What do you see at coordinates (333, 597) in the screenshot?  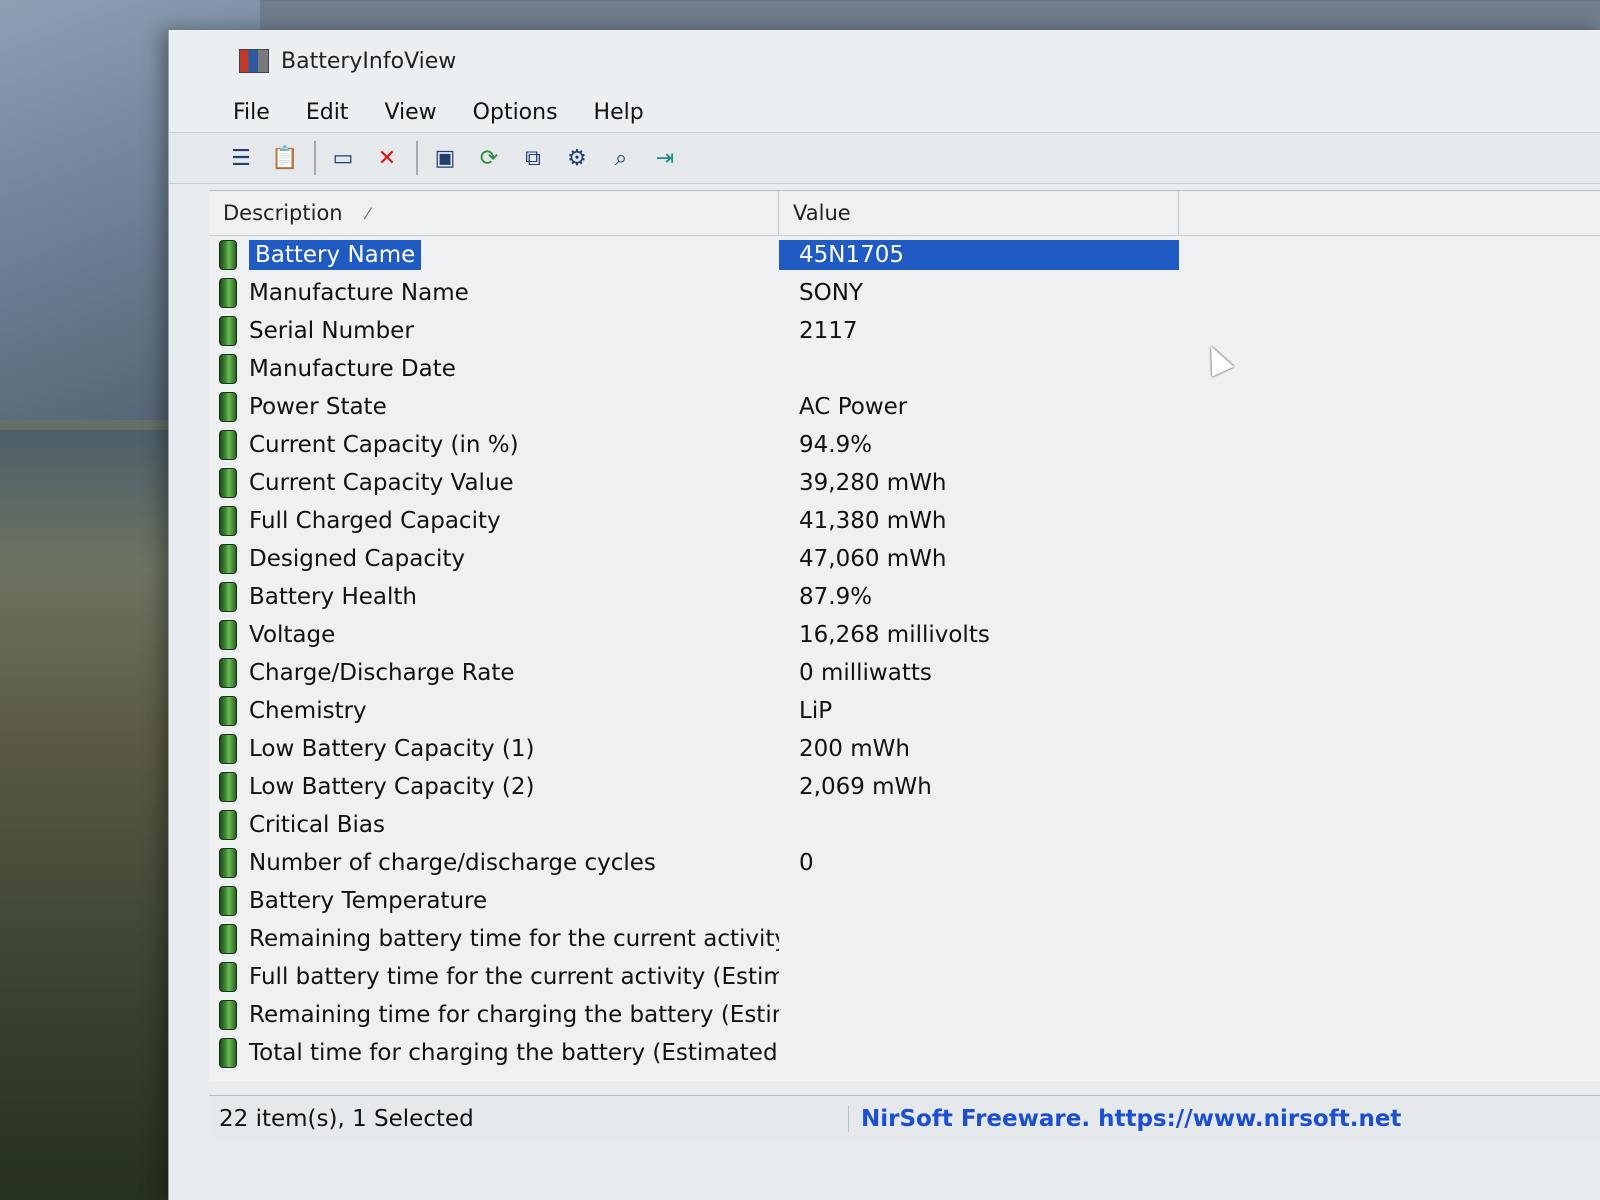 I see `description-text: Battery Health` at bounding box center [333, 597].